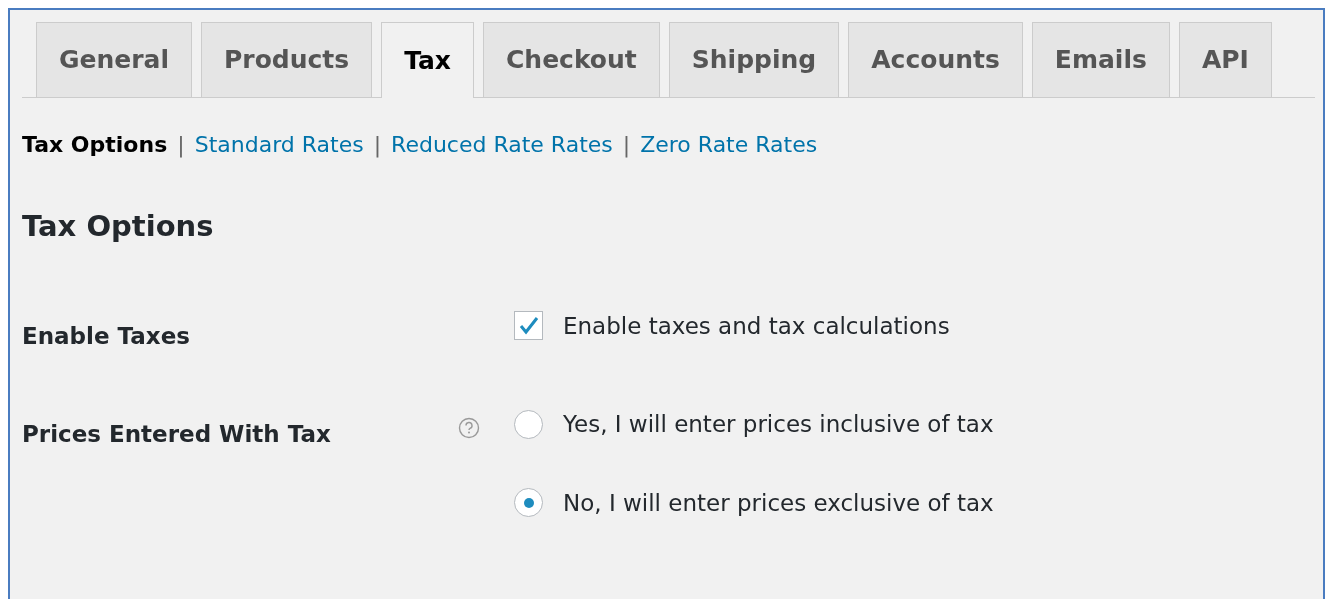 The height and width of the screenshot is (599, 1331). I want to click on tab: Products, so click(287, 59).